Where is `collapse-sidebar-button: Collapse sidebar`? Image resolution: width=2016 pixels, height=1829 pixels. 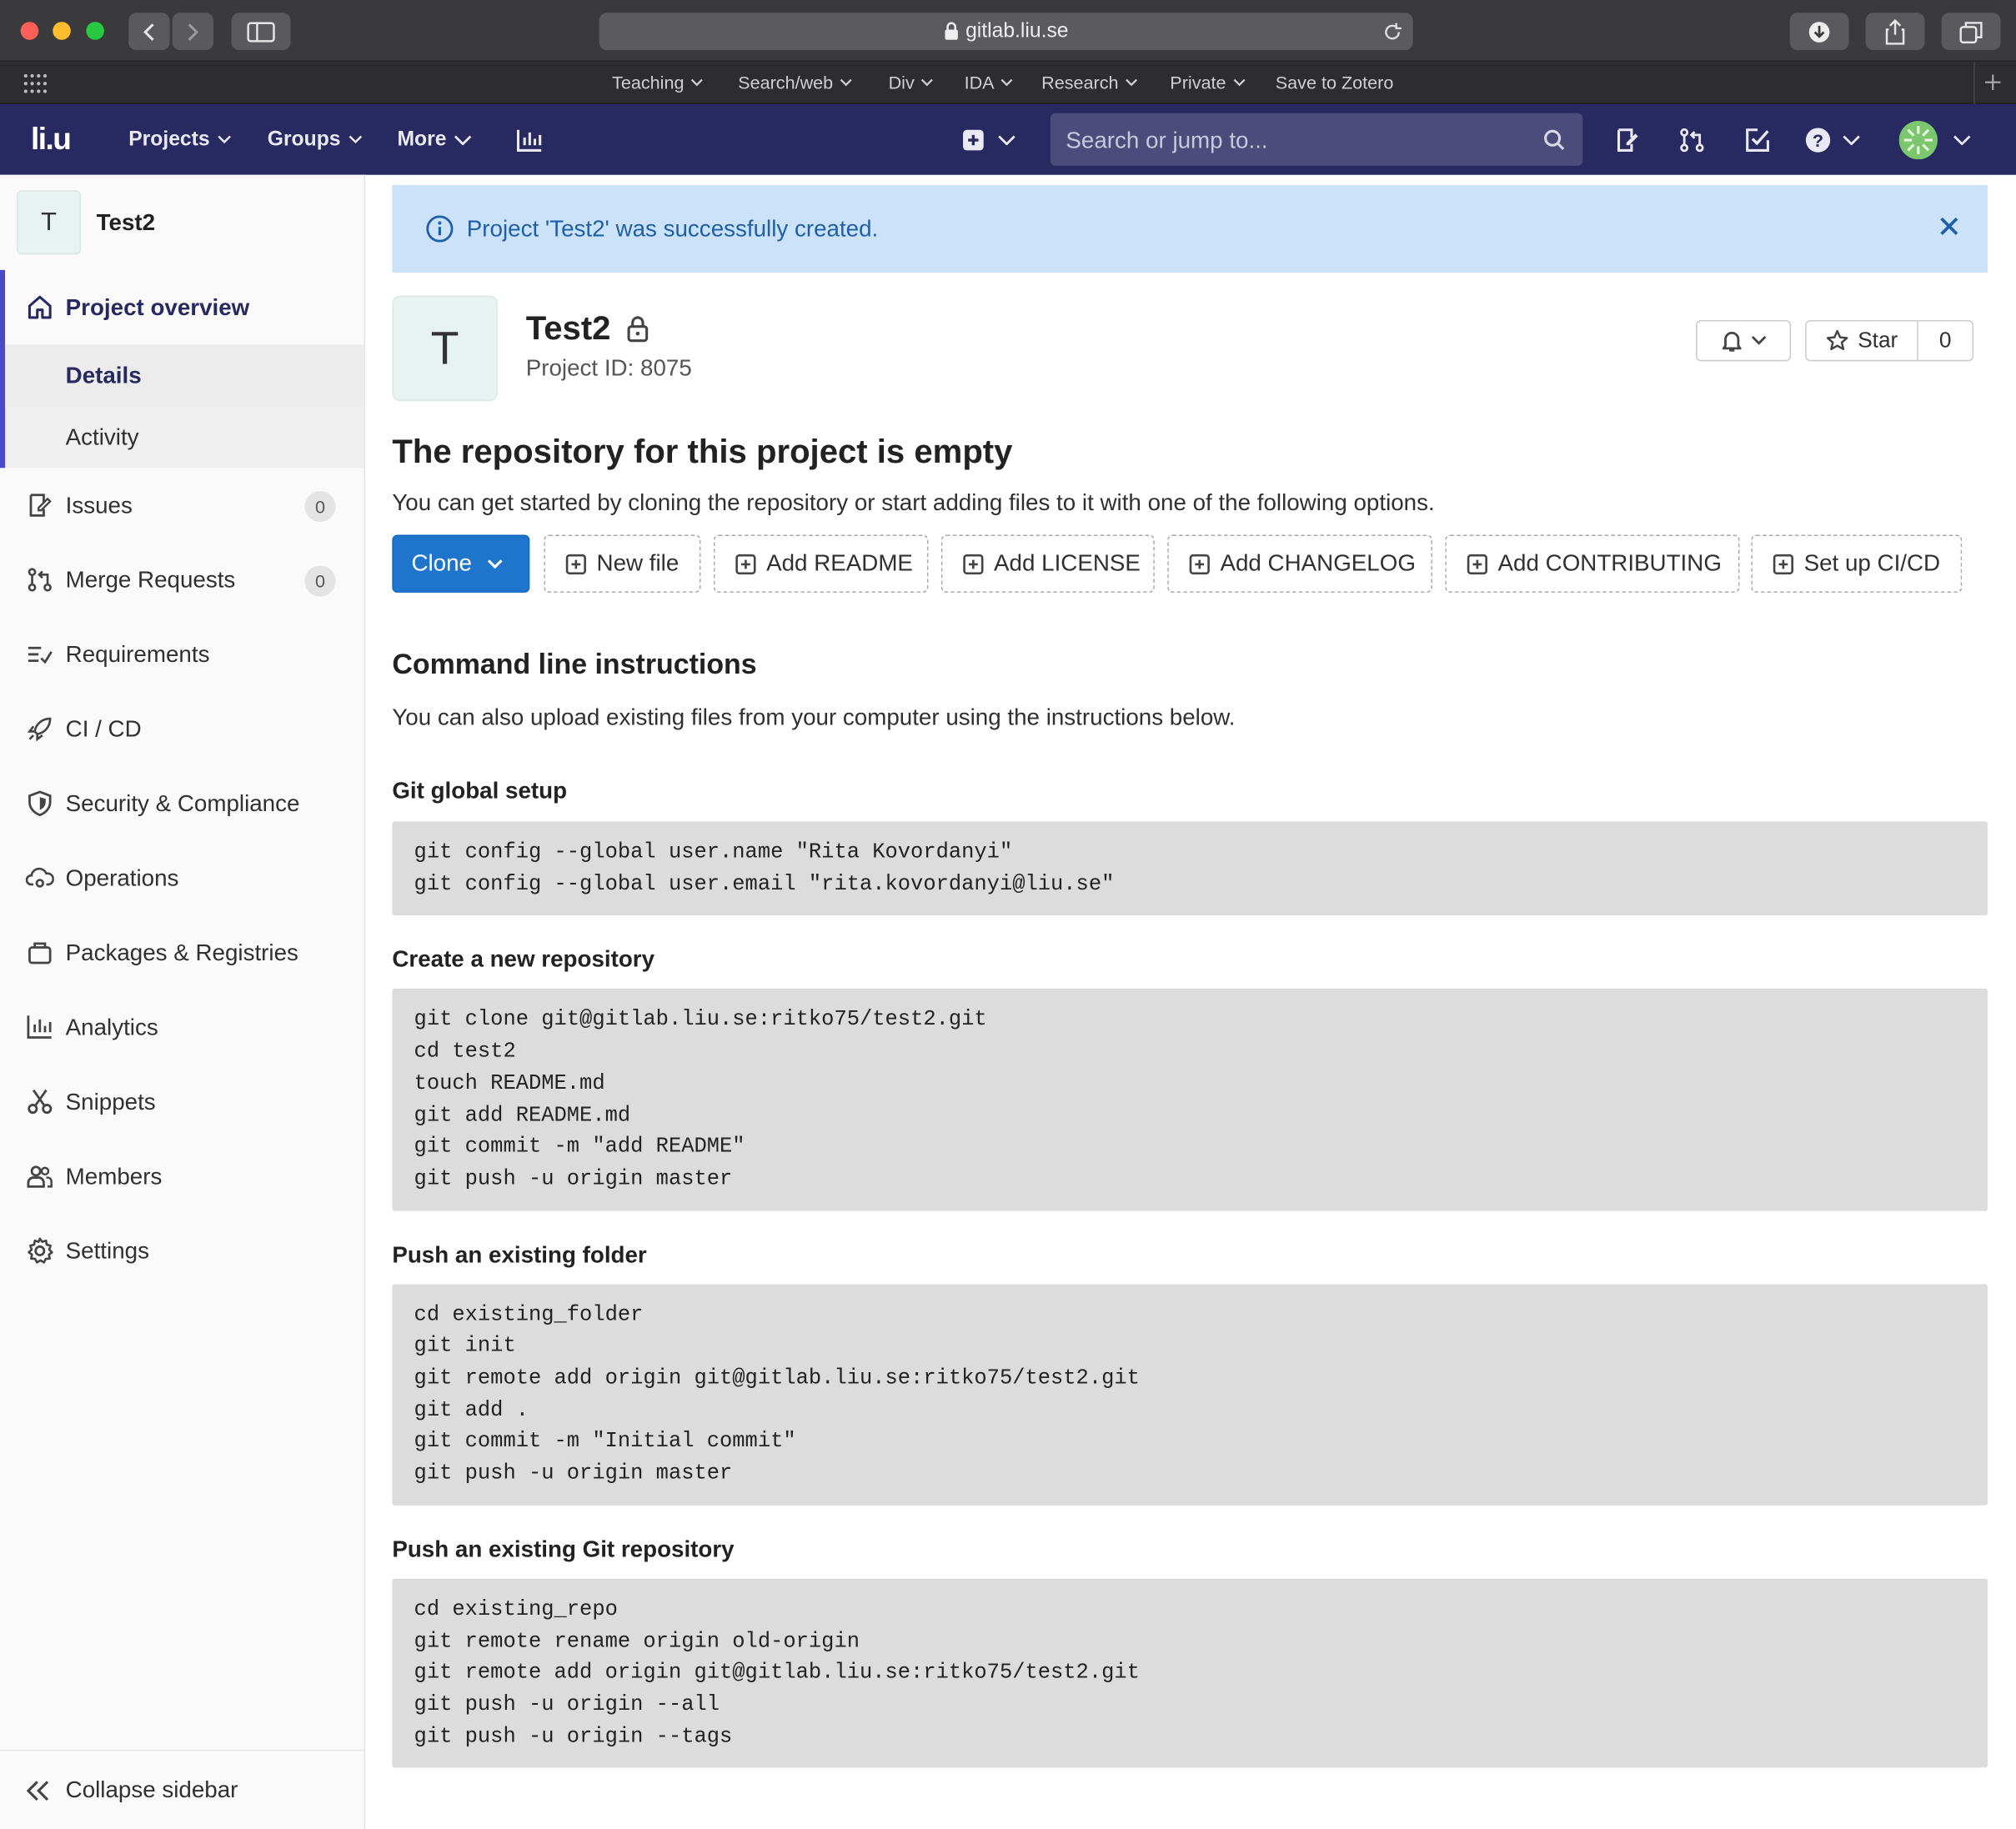 collapse-sidebar-button: Collapse sidebar is located at coordinates (182, 1789).